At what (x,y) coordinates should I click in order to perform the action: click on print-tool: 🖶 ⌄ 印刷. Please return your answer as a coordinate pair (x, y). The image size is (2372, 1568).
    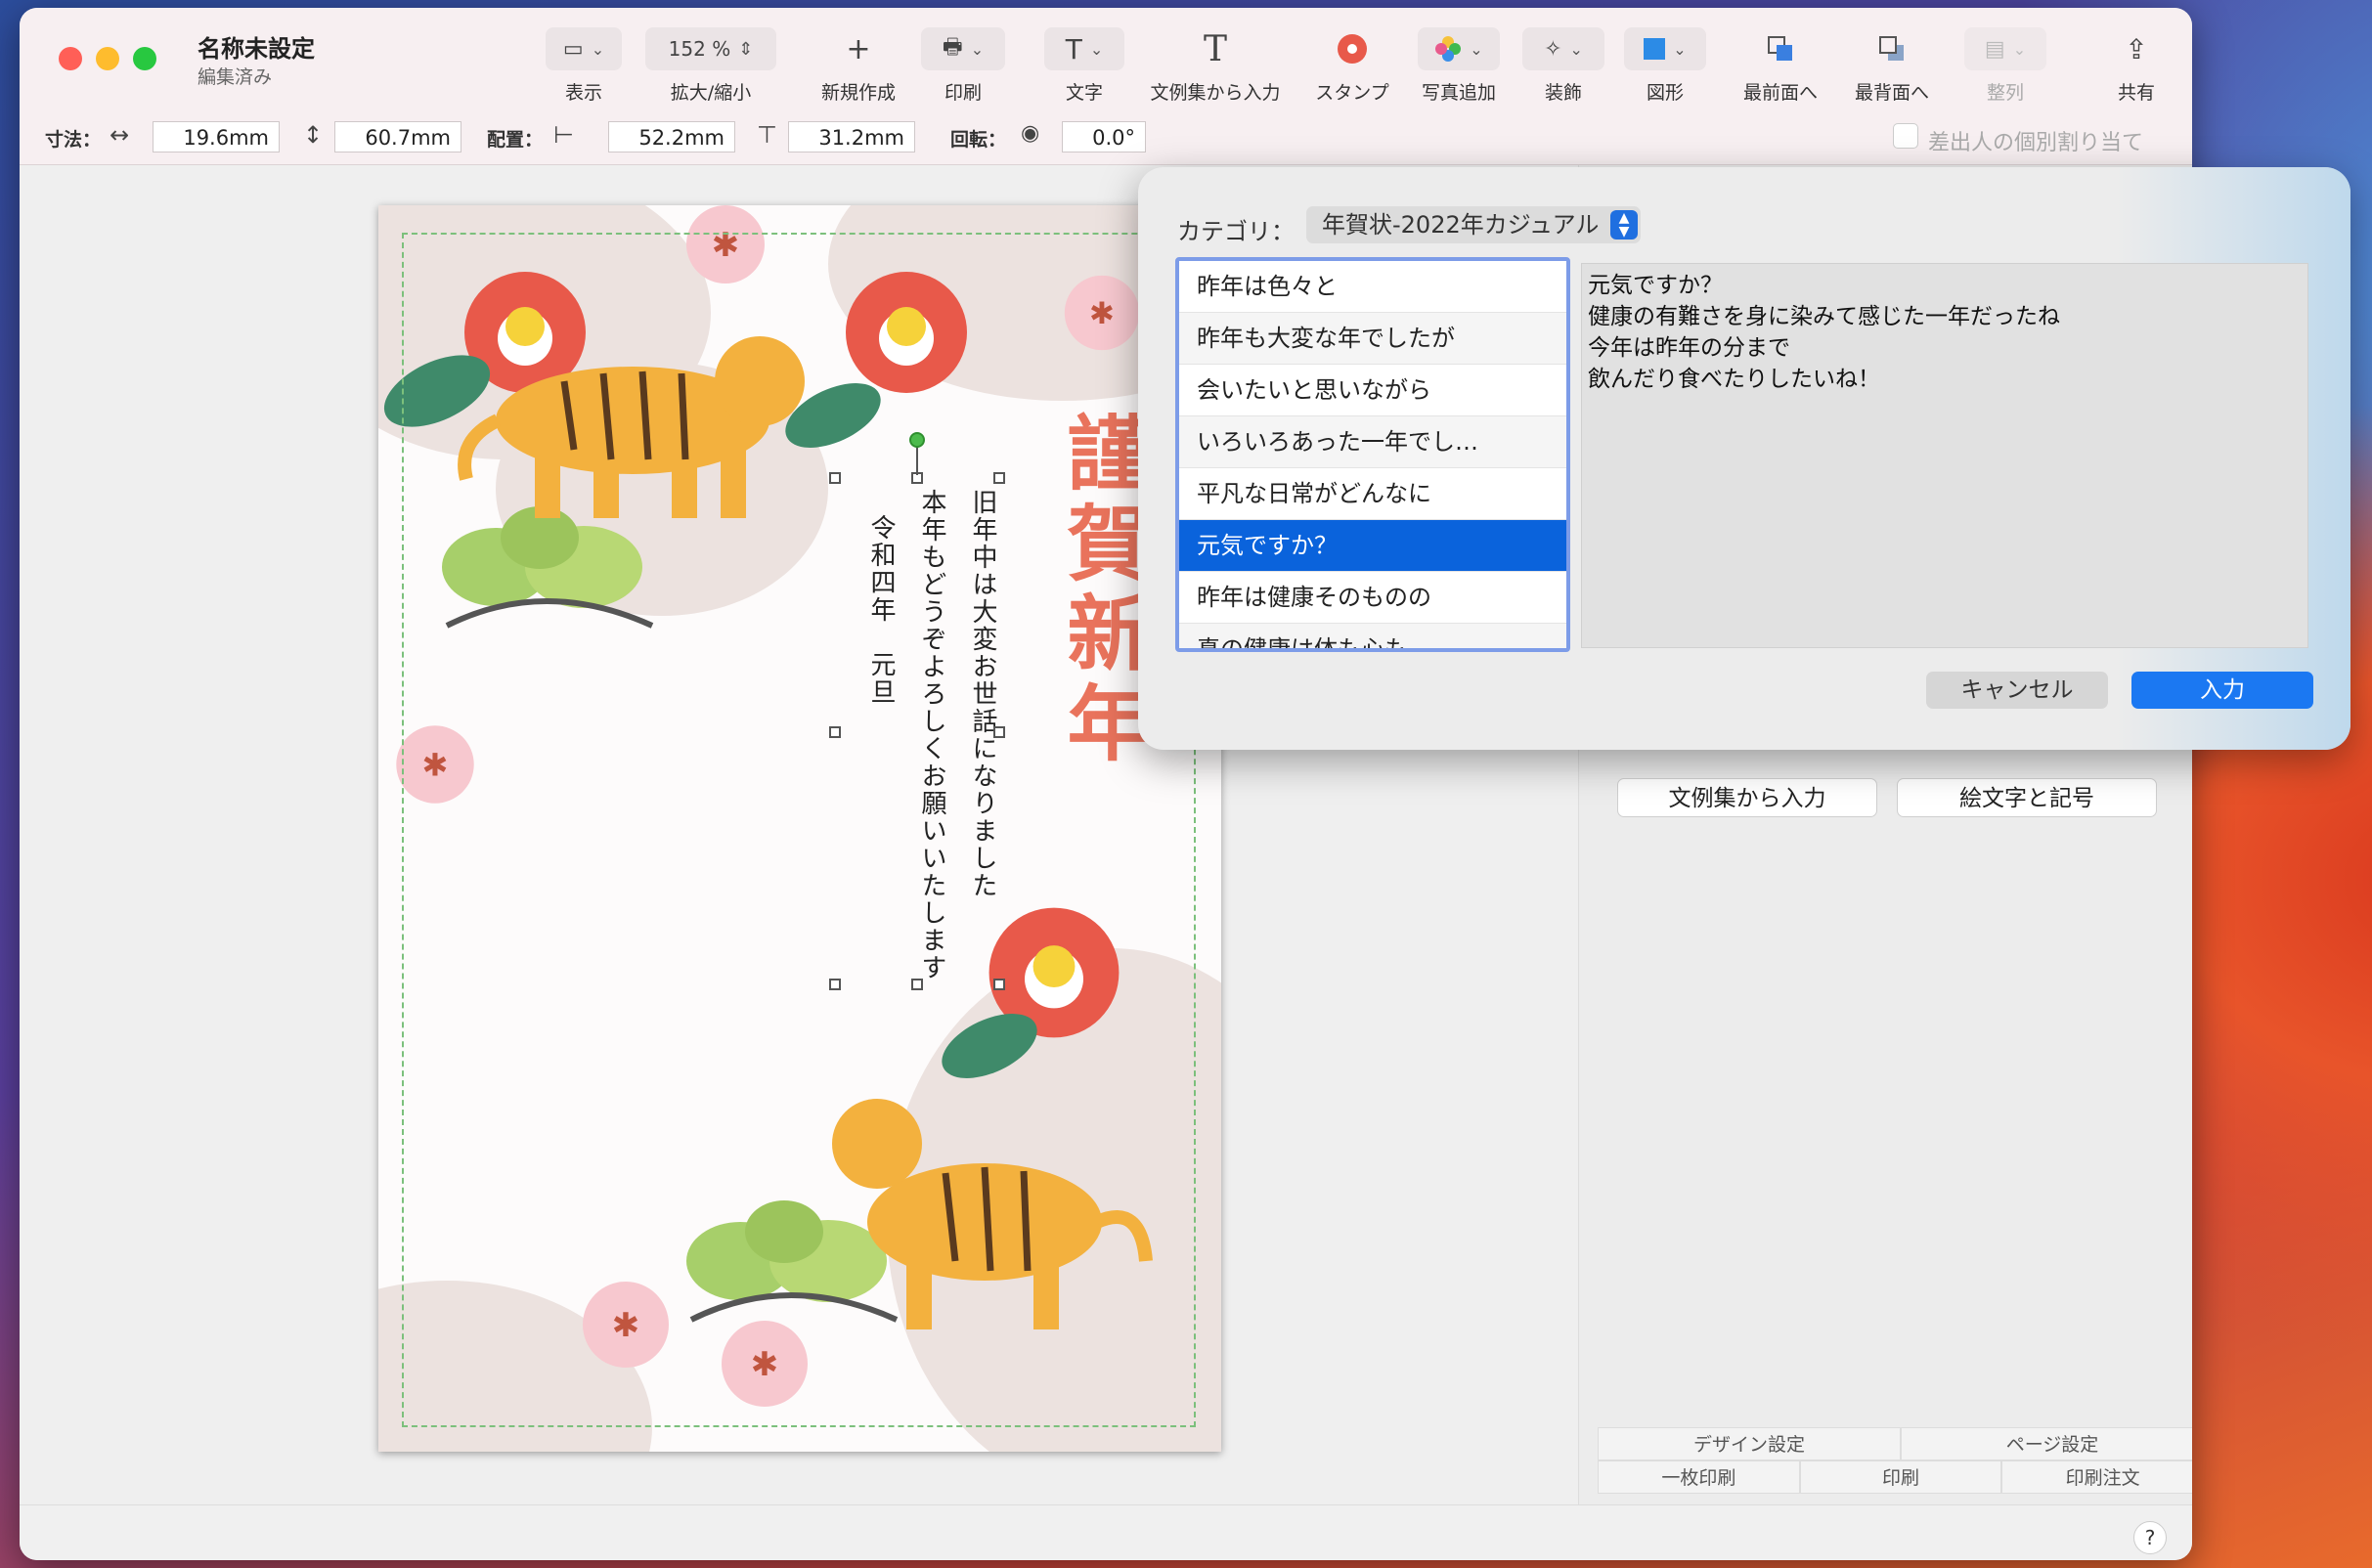
    Looking at the image, I should click on (963, 66).